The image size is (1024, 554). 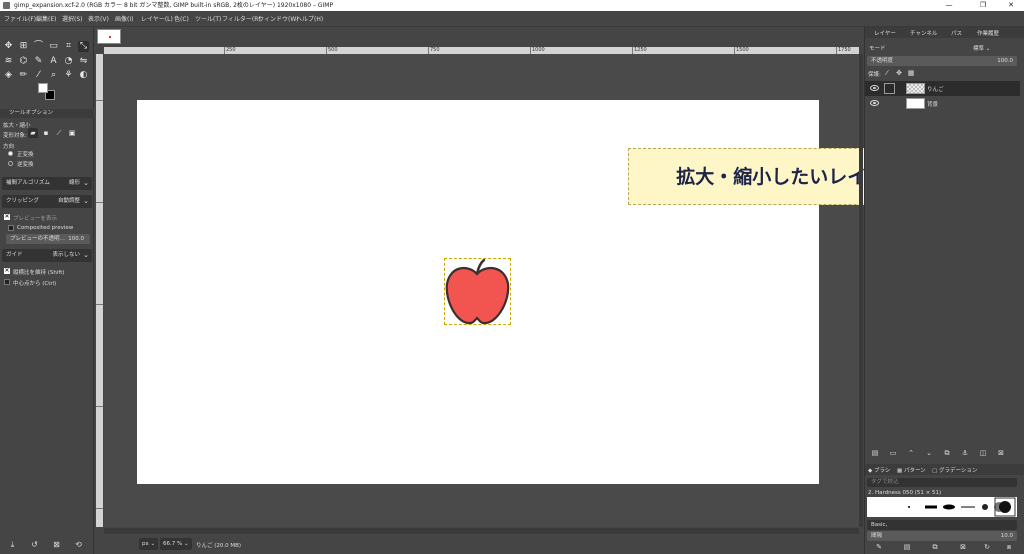 What do you see at coordinates (923, 33) in the screenshot?
I see `tab-channels: チャンネル` at bounding box center [923, 33].